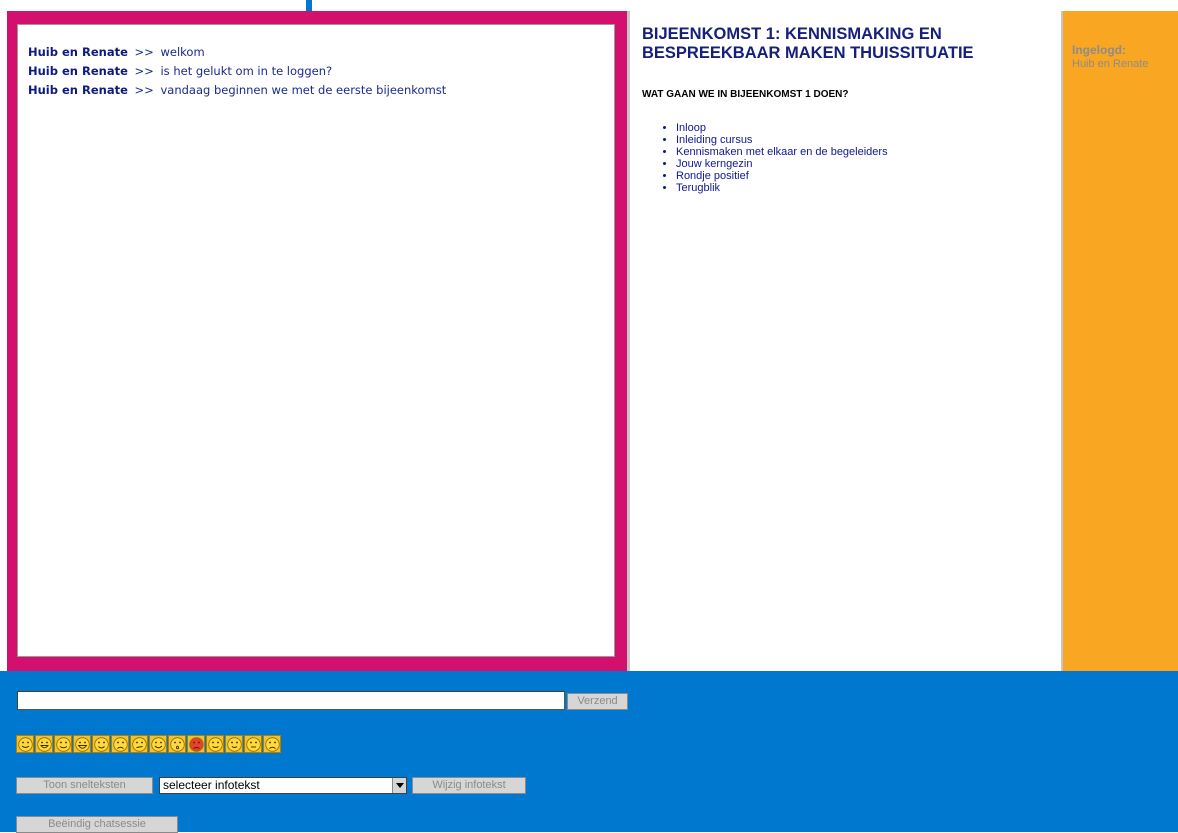 This screenshot has height=833, width=1178. What do you see at coordinates (283, 785) in the screenshot?
I see `info-text-select: selecteer infotekst` at bounding box center [283, 785].